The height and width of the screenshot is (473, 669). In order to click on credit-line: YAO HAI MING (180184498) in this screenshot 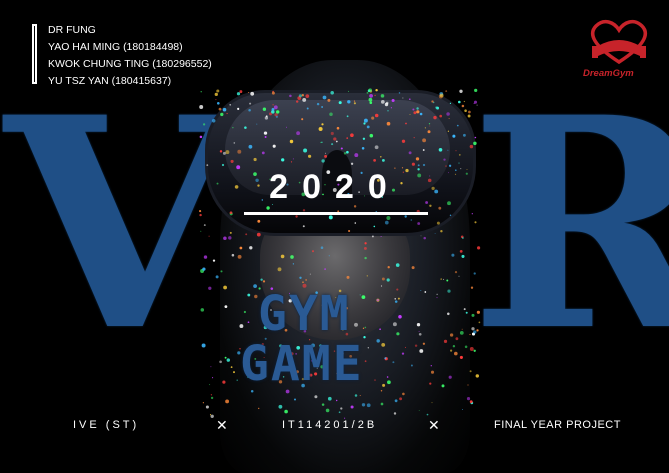, I will do `click(115, 47)`.